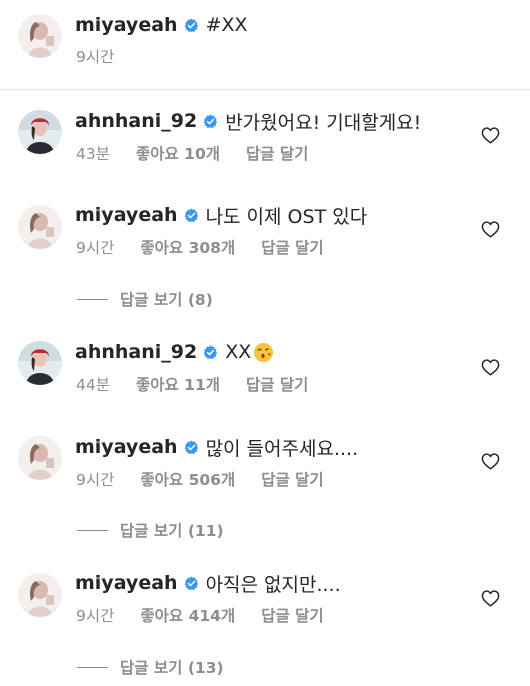 The width and height of the screenshot is (530, 686). What do you see at coordinates (263, 352) in the screenshot?
I see `kissing-face-emoji` at bounding box center [263, 352].